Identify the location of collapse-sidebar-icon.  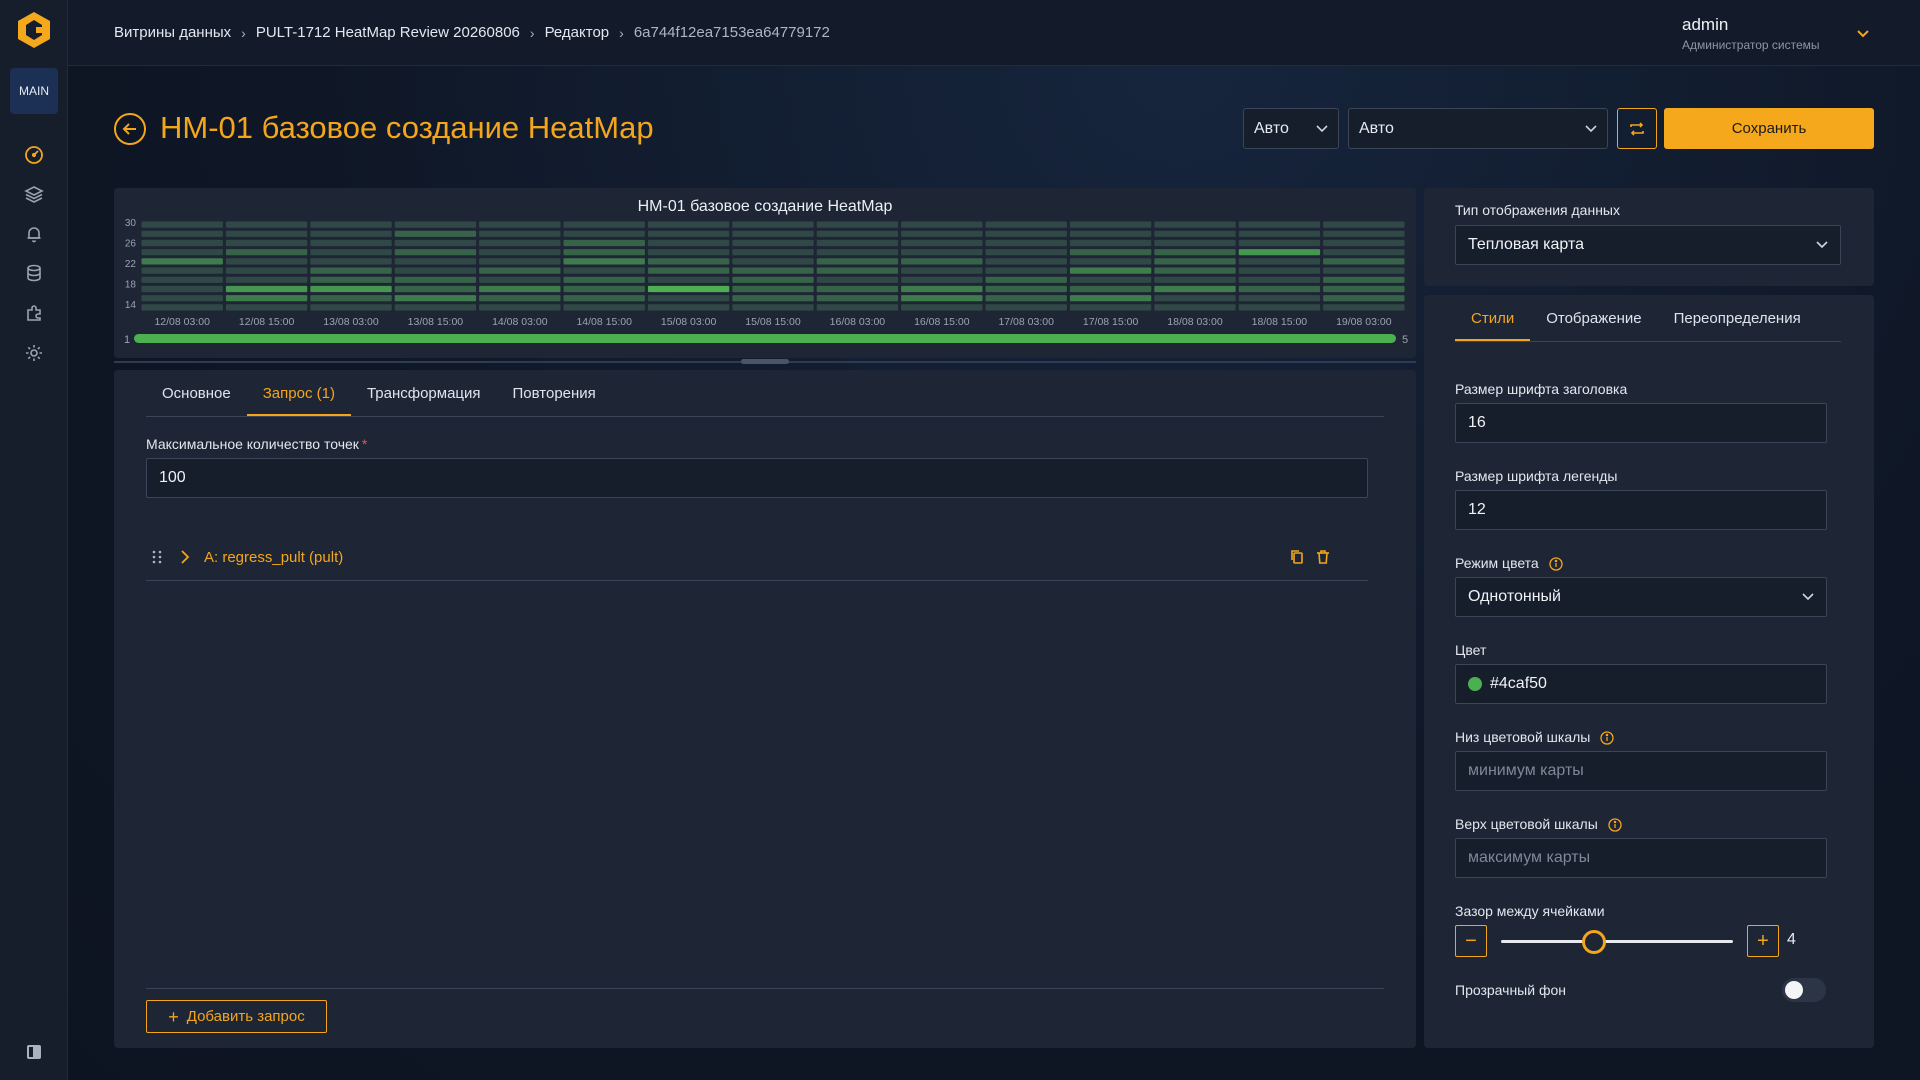
(34, 1052).